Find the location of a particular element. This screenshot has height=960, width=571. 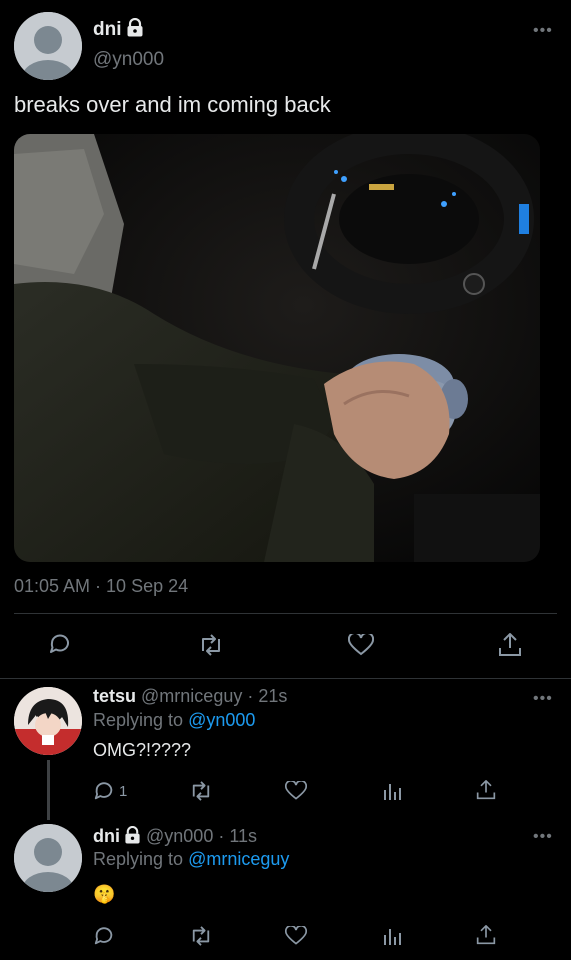

reply-count: 1 is located at coordinates (123, 791).